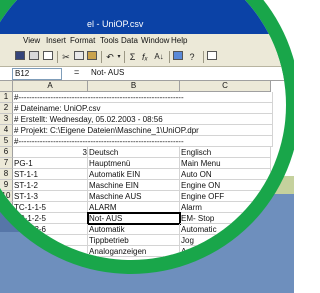  I want to click on formula-input: Not- AUS, so click(107, 72).